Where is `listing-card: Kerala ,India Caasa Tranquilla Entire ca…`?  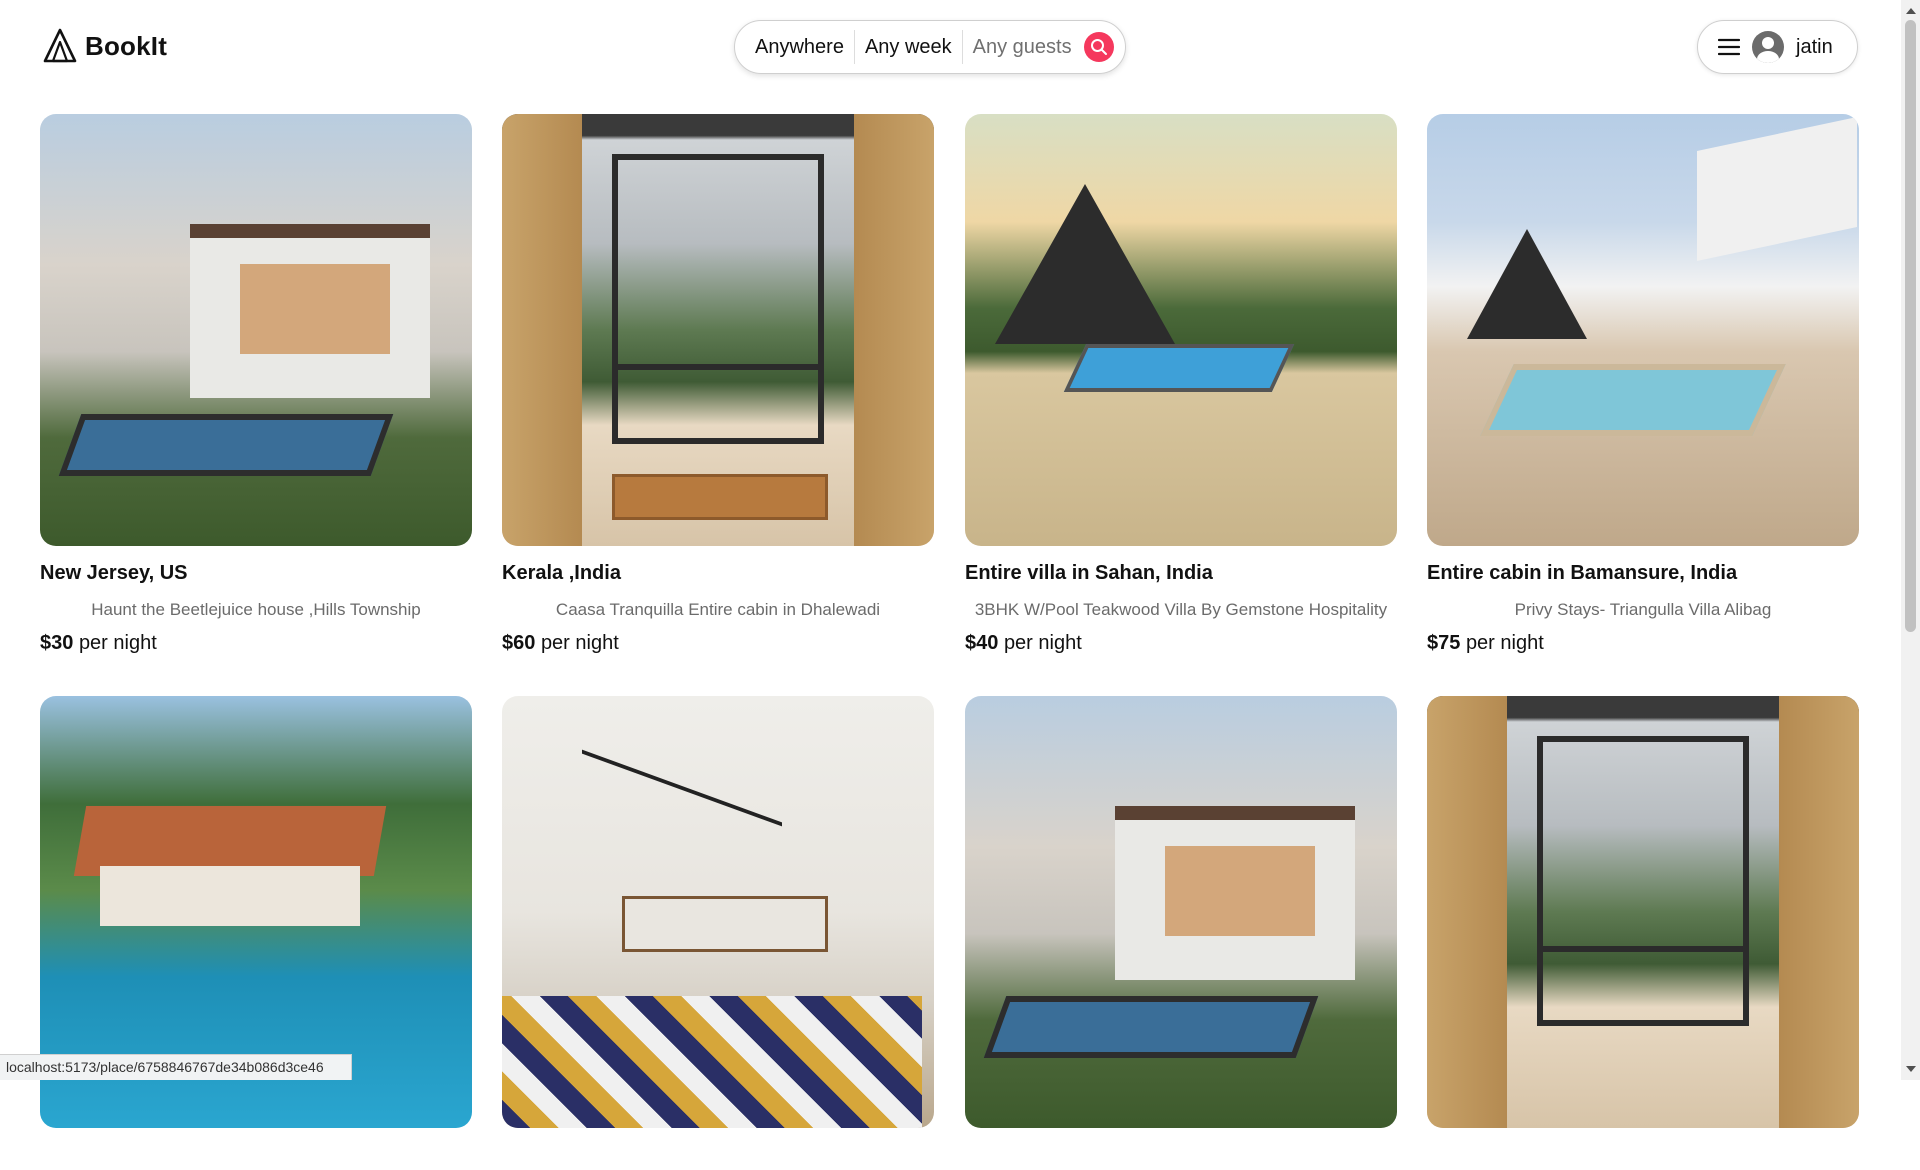
listing-card: Kerala ,India Caasa Tranquilla Entire ca… is located at coordinates (718, 384).